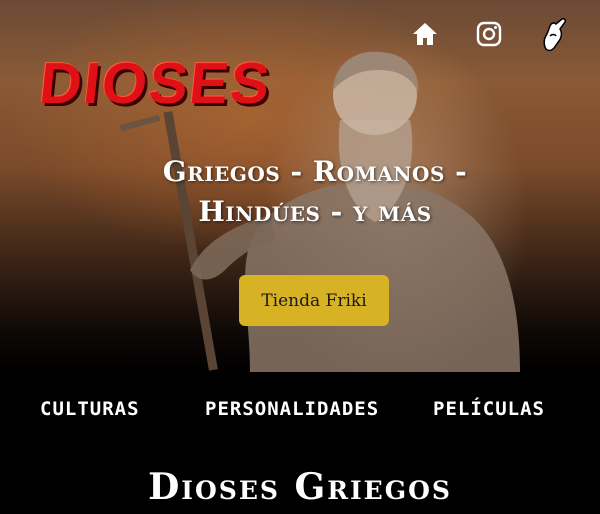 The height and width of the screenshot is (514, 600). I want to click on main-menu: CULTURAS PERSONALIDADES PELÍCULAS, so click(300, 415).